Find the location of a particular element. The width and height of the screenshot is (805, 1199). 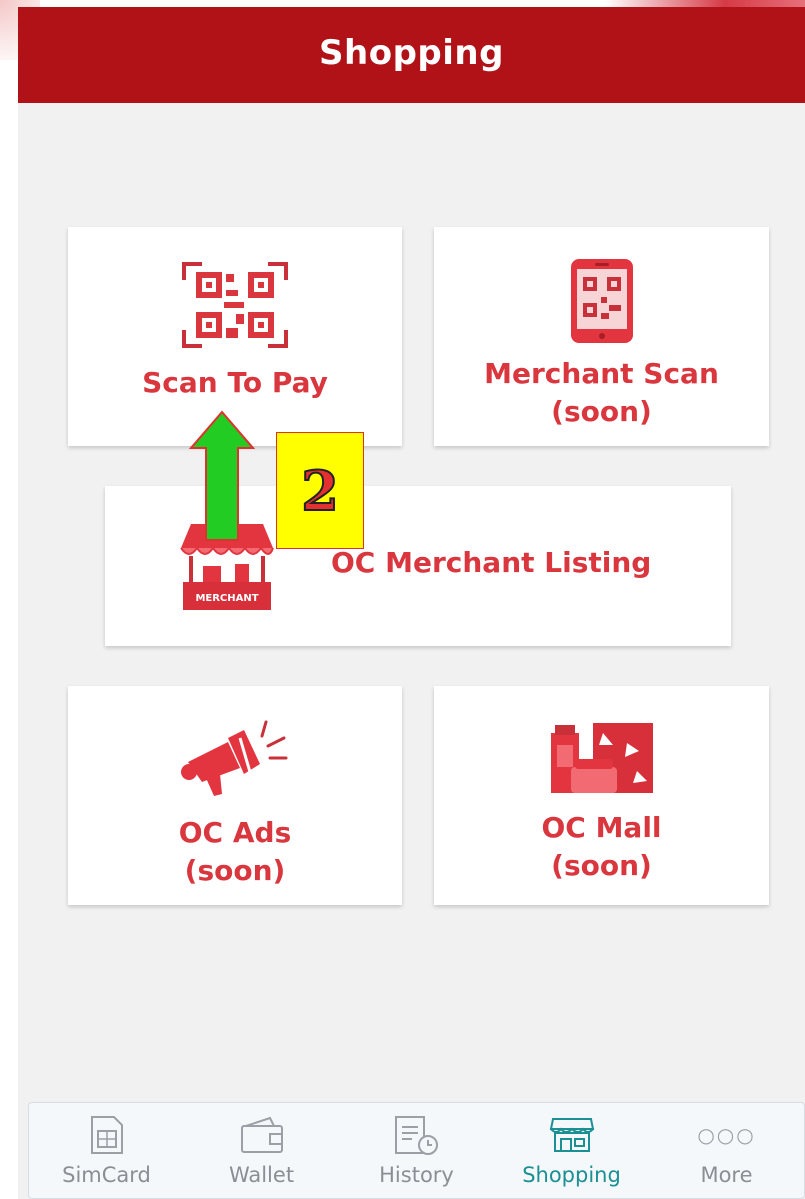

nav-label-shopping: Shopping is located at coordinates (571, 1174).